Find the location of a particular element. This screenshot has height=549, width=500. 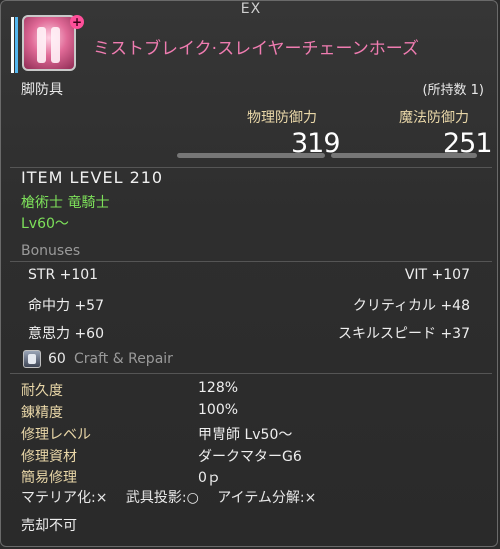

repair-material-label: 修理資材 is located at coordinates (49, 457).